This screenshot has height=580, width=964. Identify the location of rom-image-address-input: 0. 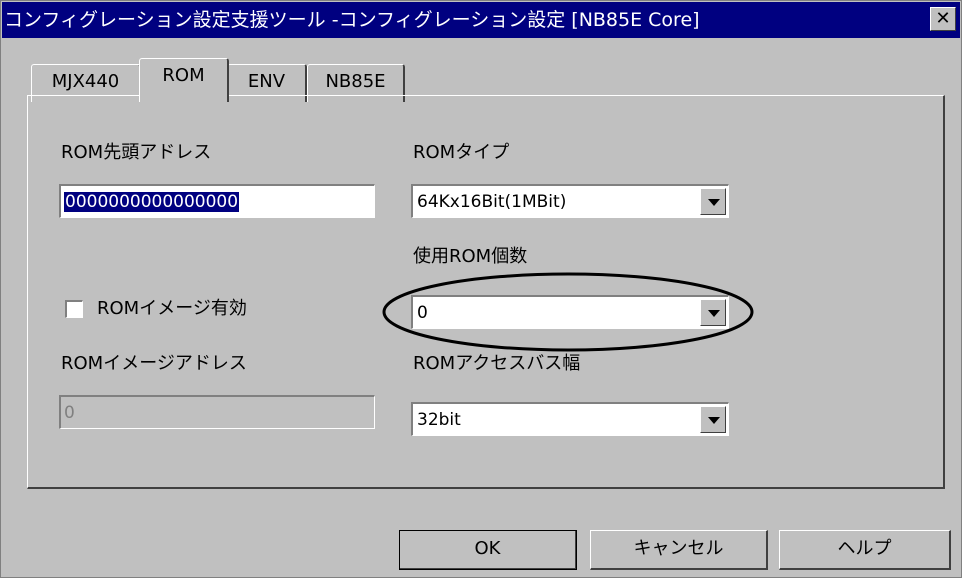
(217, 412).